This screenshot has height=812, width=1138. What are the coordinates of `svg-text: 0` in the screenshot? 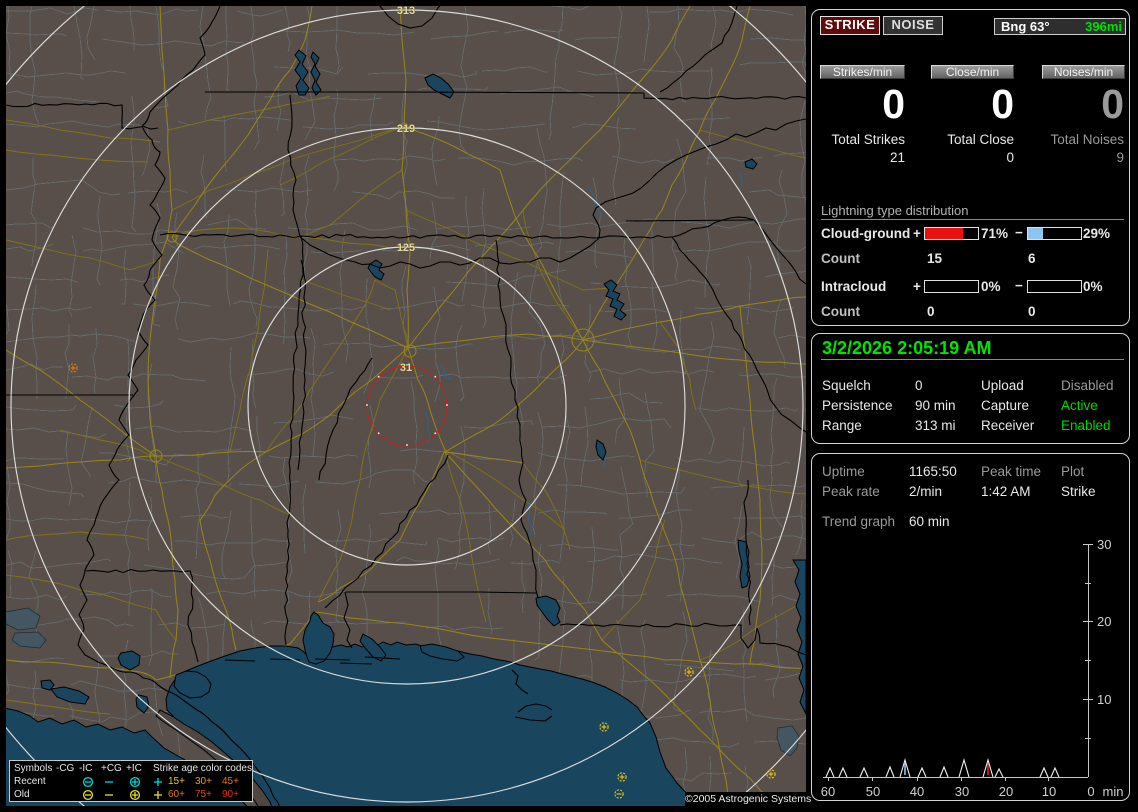 It's located at (1090, 791).